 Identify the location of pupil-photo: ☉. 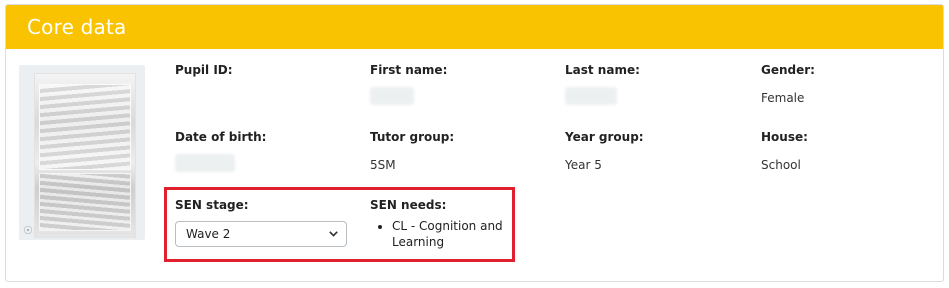
(82, 152).